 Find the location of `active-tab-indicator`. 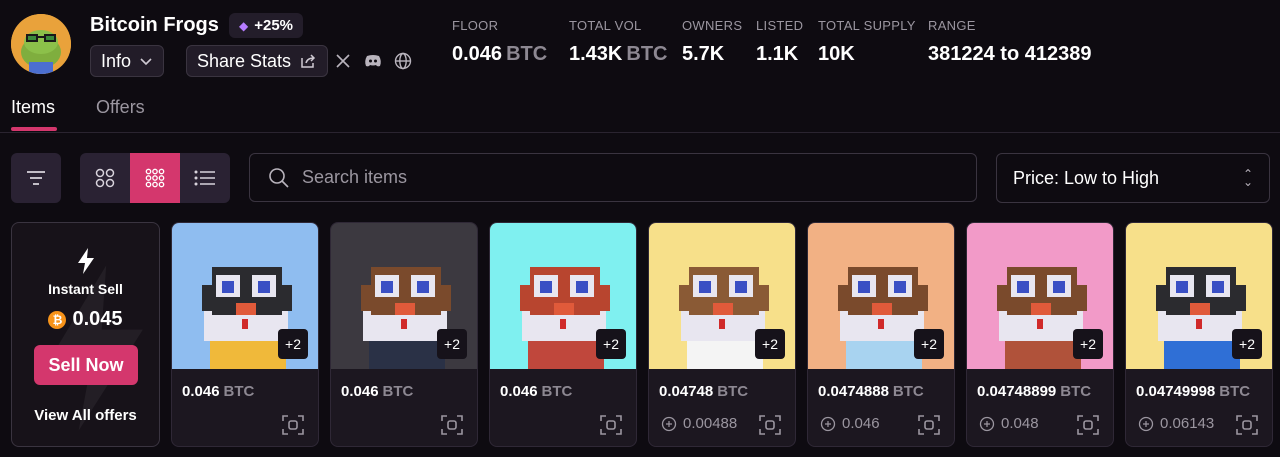

active-tab-indicator is located at coordinates (34, 129).